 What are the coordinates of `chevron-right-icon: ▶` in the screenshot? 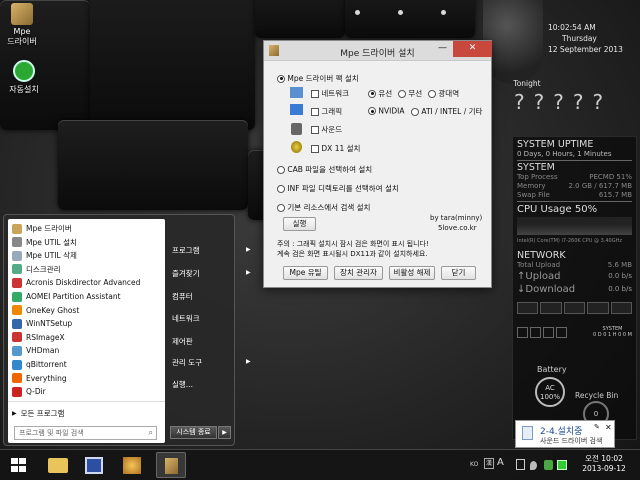 It's located at (224, 432).